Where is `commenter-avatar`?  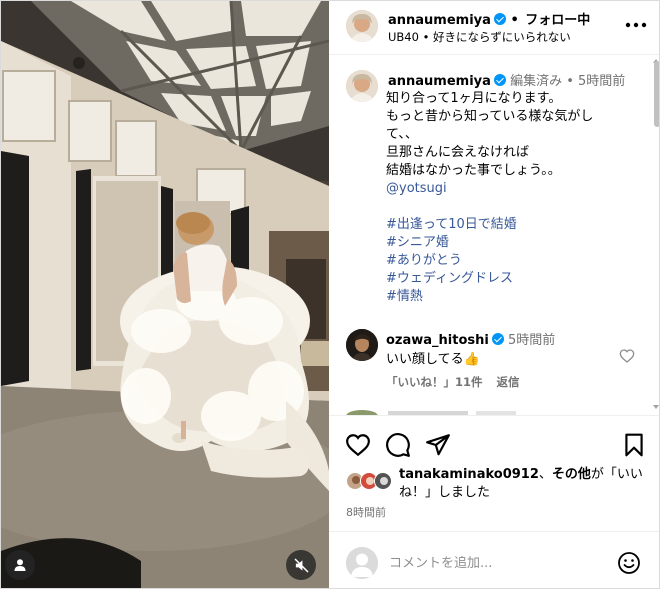 commenter-avatar is located at coordinates (362, 345).